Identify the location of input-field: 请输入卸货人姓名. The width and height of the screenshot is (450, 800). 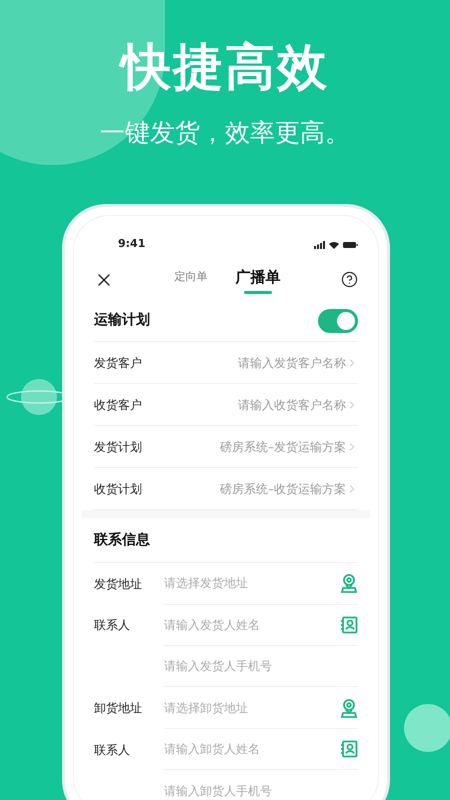
(252, 749).